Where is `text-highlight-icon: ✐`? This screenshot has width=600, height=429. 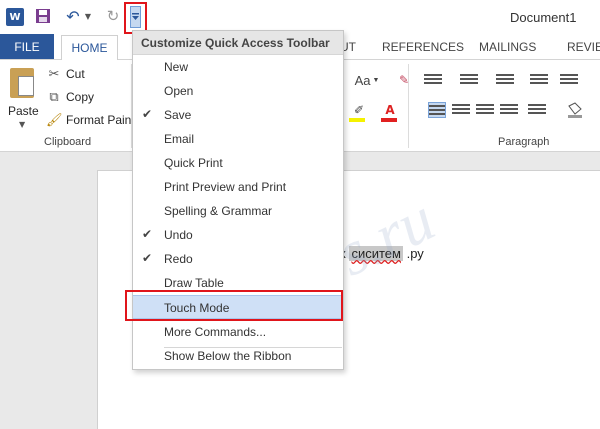 text-highlight-icon: ✐ is located at coordinates (359, 110).